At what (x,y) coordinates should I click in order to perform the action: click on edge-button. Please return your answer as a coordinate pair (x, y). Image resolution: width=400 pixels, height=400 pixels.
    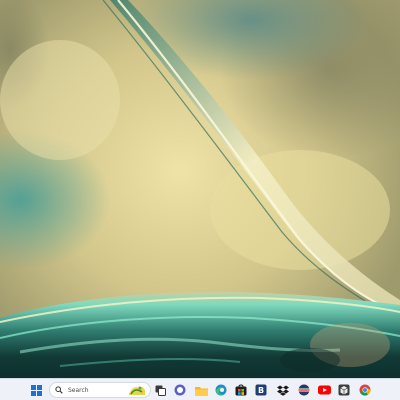
    Looking at the image, I should click on (221, 390).